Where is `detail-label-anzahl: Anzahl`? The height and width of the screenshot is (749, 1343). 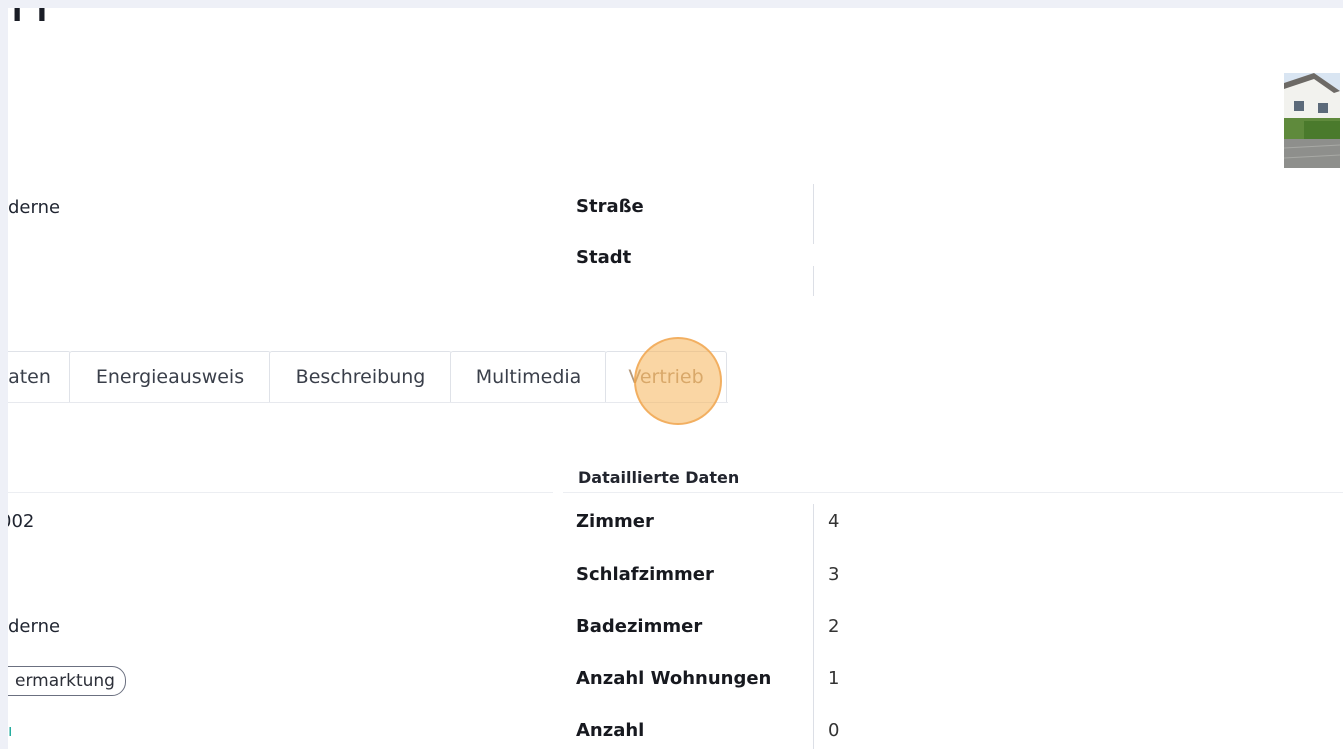 detail-label-anzahl: Anzahl is located at coordinates (610, 730).